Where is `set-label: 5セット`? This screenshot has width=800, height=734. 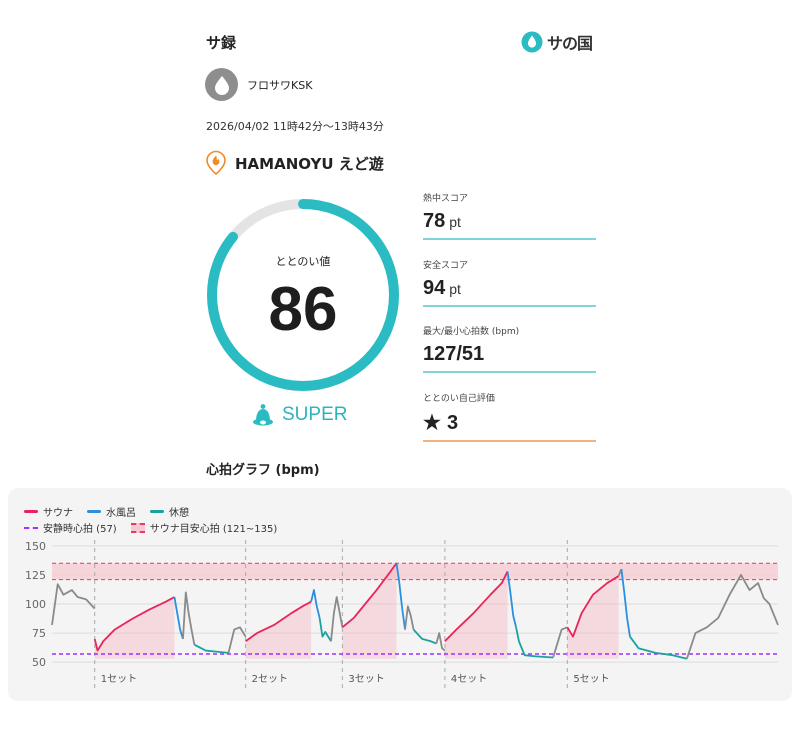 set-label: 5セット is located at coordinates (591, 679).